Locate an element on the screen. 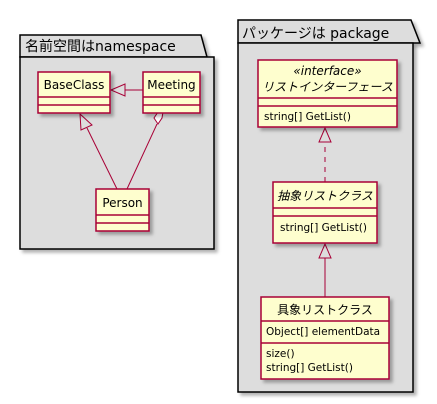 The image size is (437, 404). class-abstract: 抽象リストクラス string[] GetList() is located at coordinates (325, 212).